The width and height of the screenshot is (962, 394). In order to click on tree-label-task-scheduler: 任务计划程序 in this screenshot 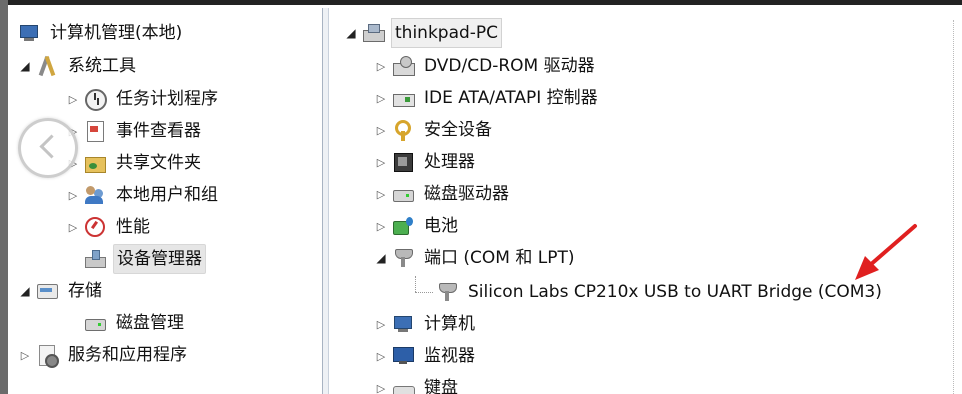, I will do `click(167, 99)`.